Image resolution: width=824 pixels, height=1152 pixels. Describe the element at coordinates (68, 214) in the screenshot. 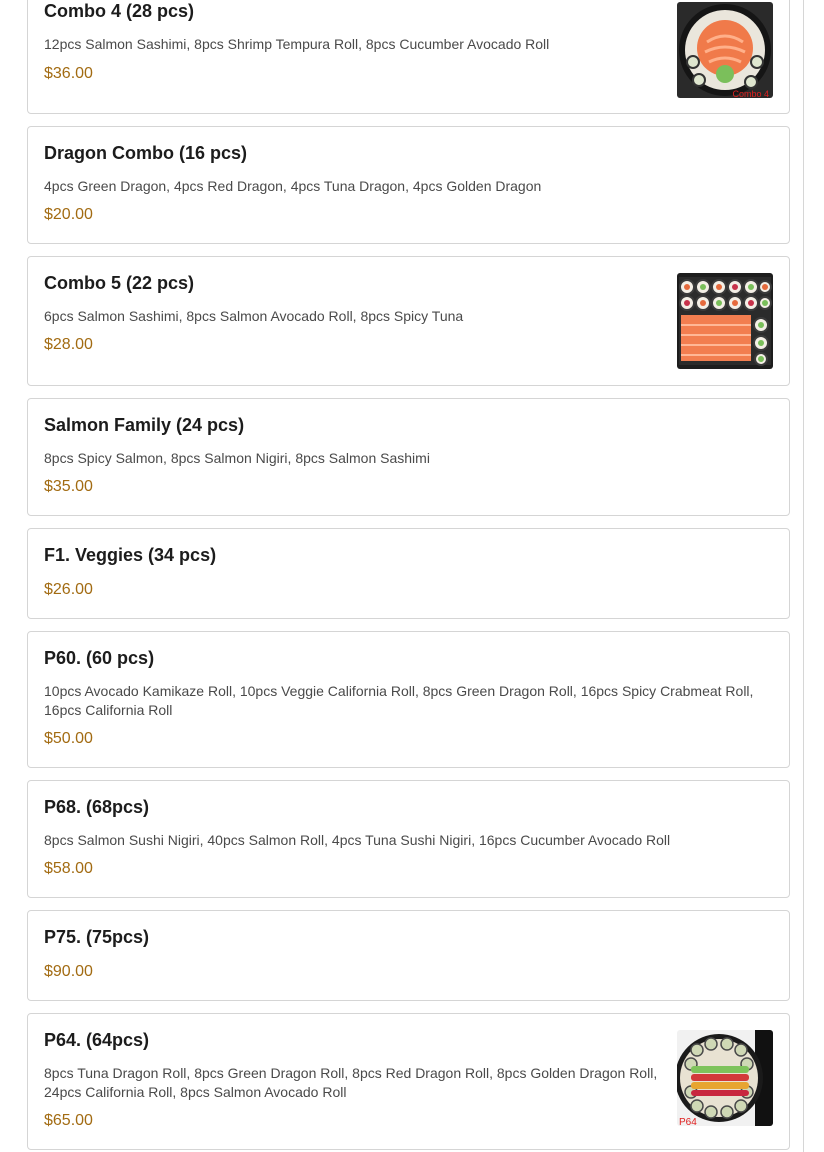

I see `menu-item-price: $20.00` at that location.